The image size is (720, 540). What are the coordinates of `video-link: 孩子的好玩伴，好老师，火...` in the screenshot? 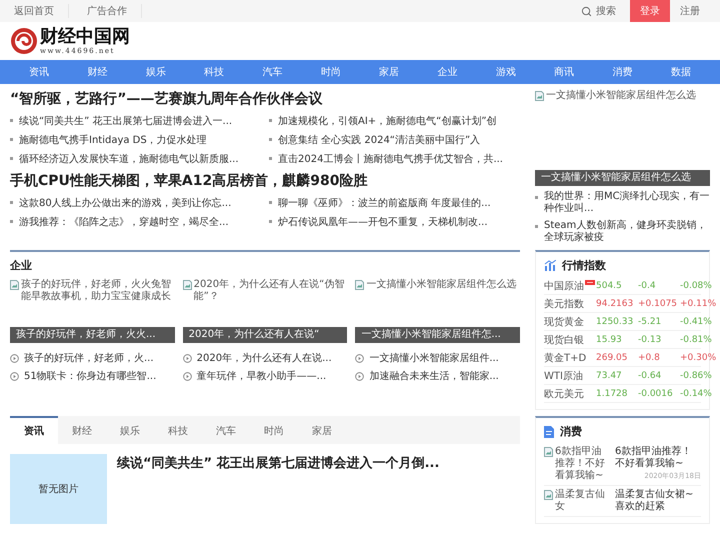 It's located at (92, 358).